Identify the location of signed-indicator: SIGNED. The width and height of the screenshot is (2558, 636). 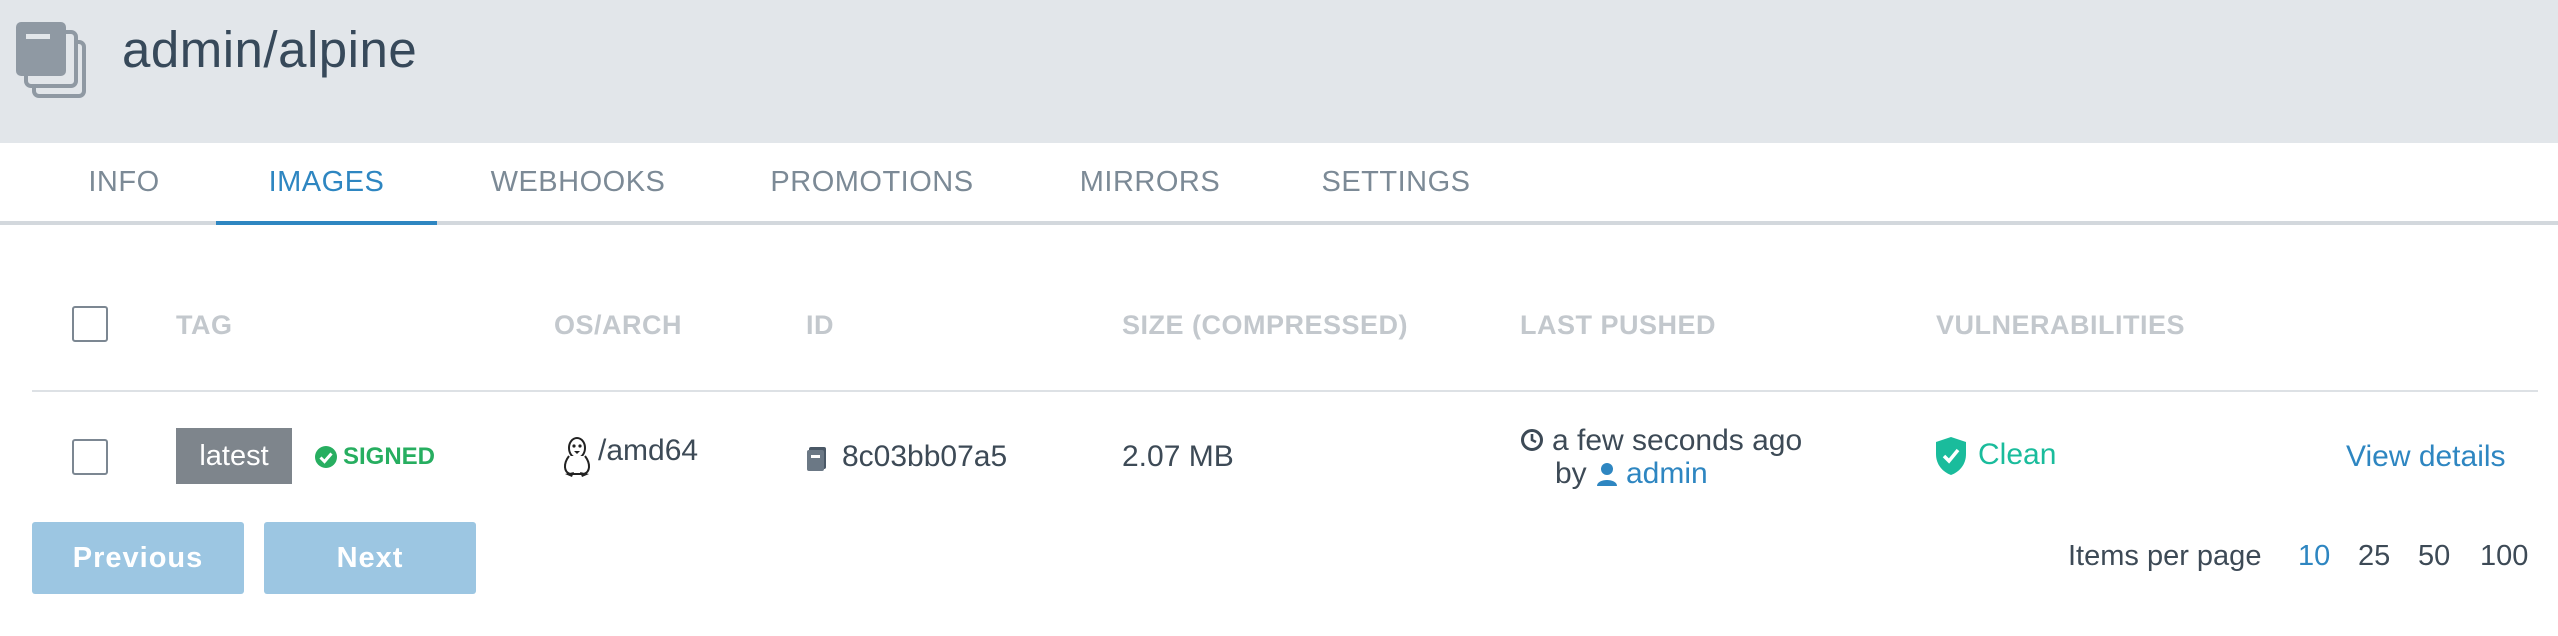
(374, 457).